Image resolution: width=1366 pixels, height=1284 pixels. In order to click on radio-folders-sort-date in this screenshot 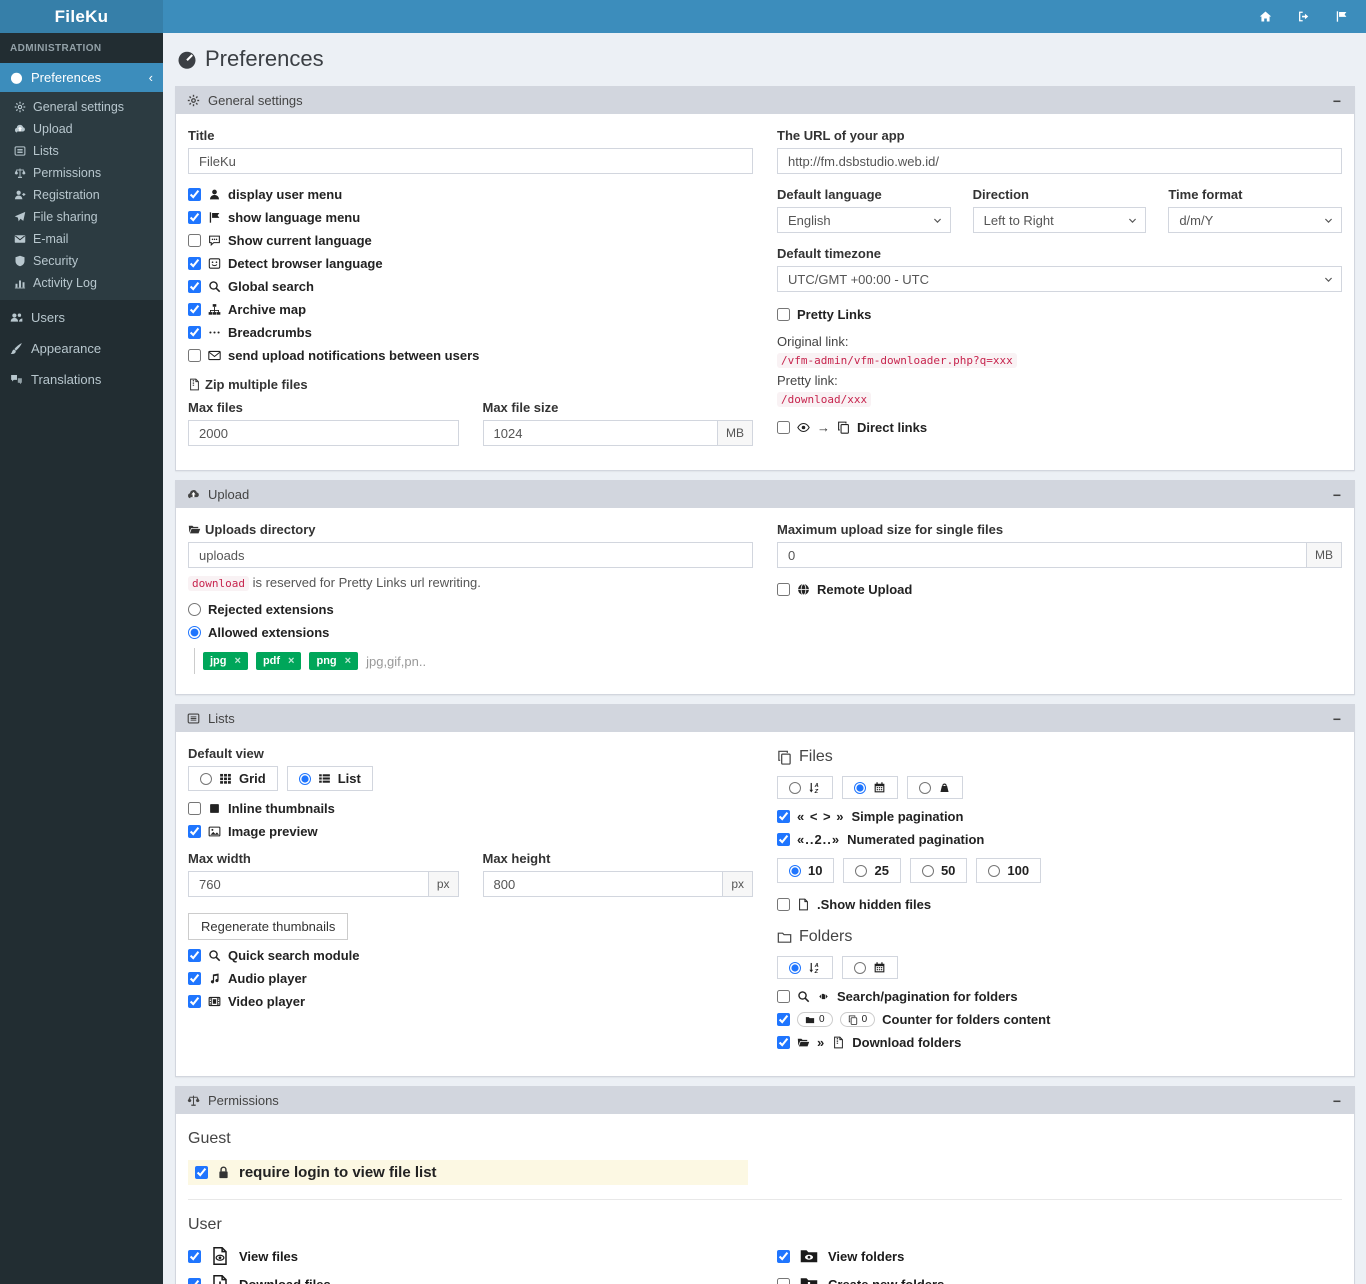, I will do `click(870, 967)`.